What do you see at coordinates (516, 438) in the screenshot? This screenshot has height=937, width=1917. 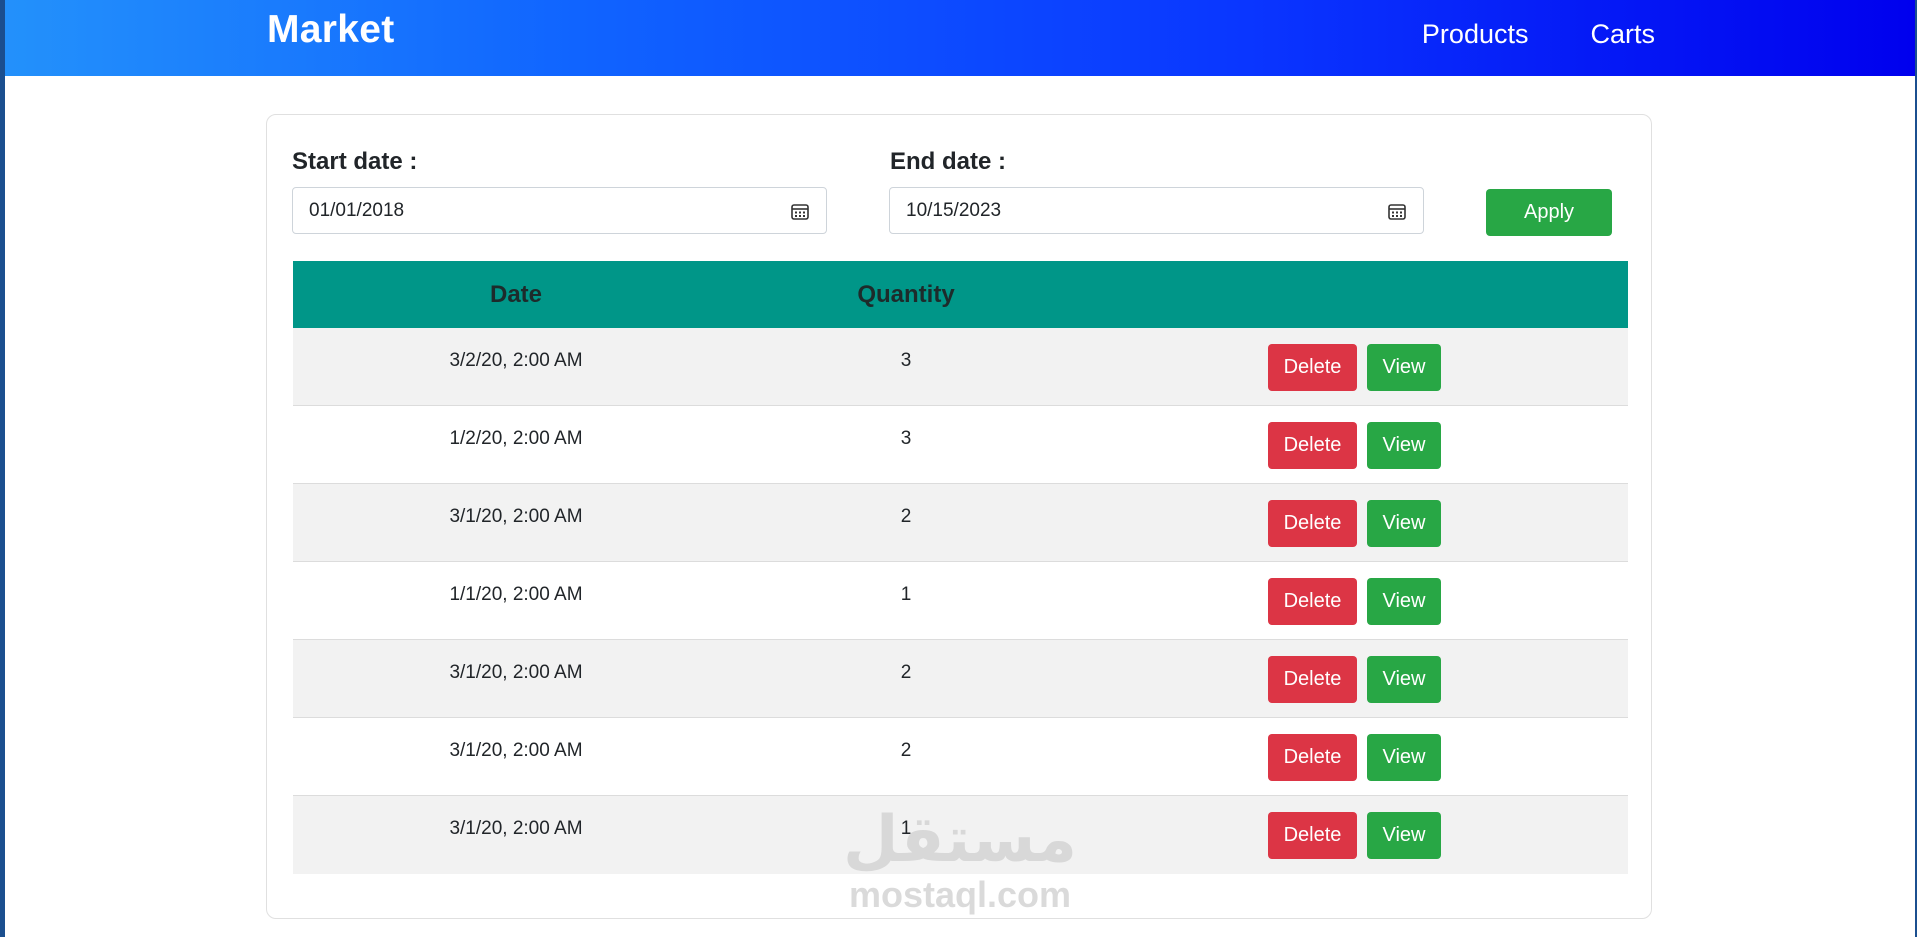 I see `row-date: 1/2/20, 2:00 AM` at bounding box center [516, 438].